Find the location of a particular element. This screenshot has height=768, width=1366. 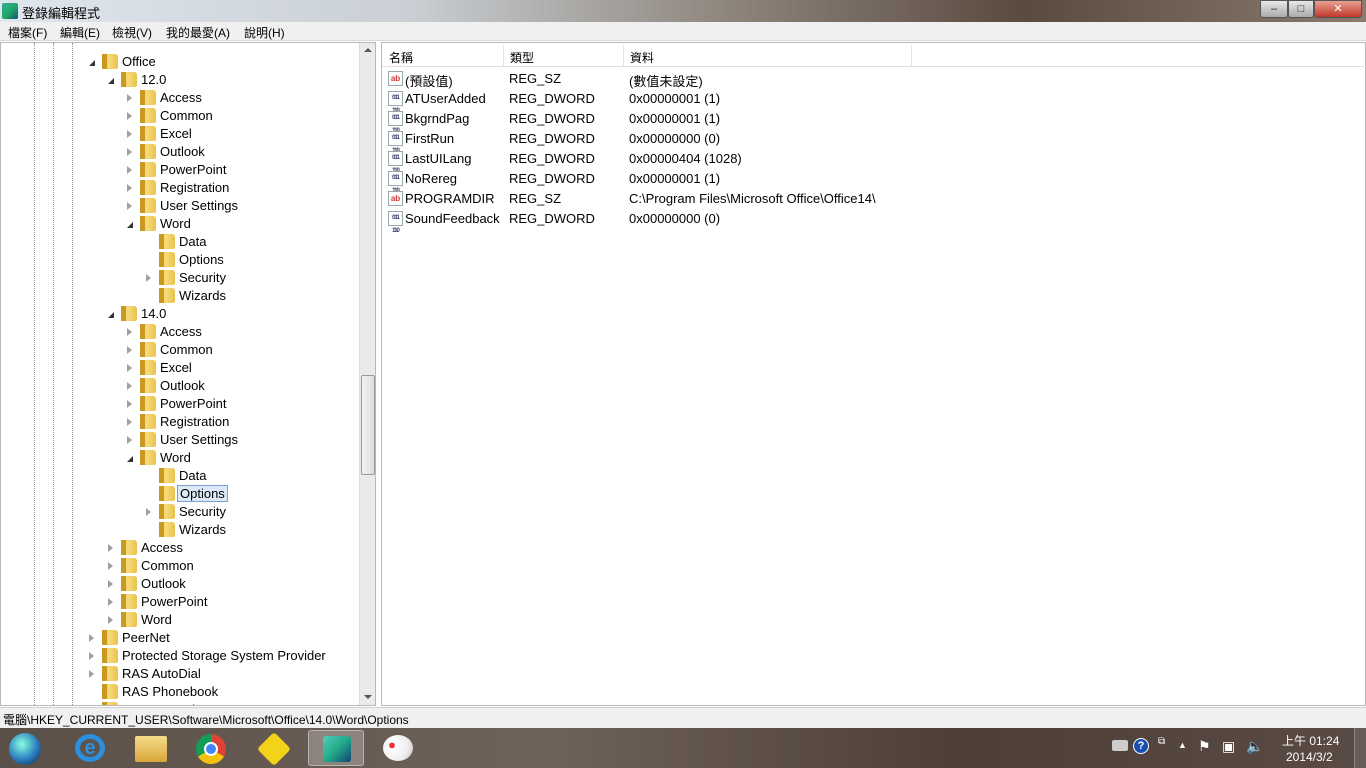

tree-node: RAS AutoDial is located at coordinates (180, 674).